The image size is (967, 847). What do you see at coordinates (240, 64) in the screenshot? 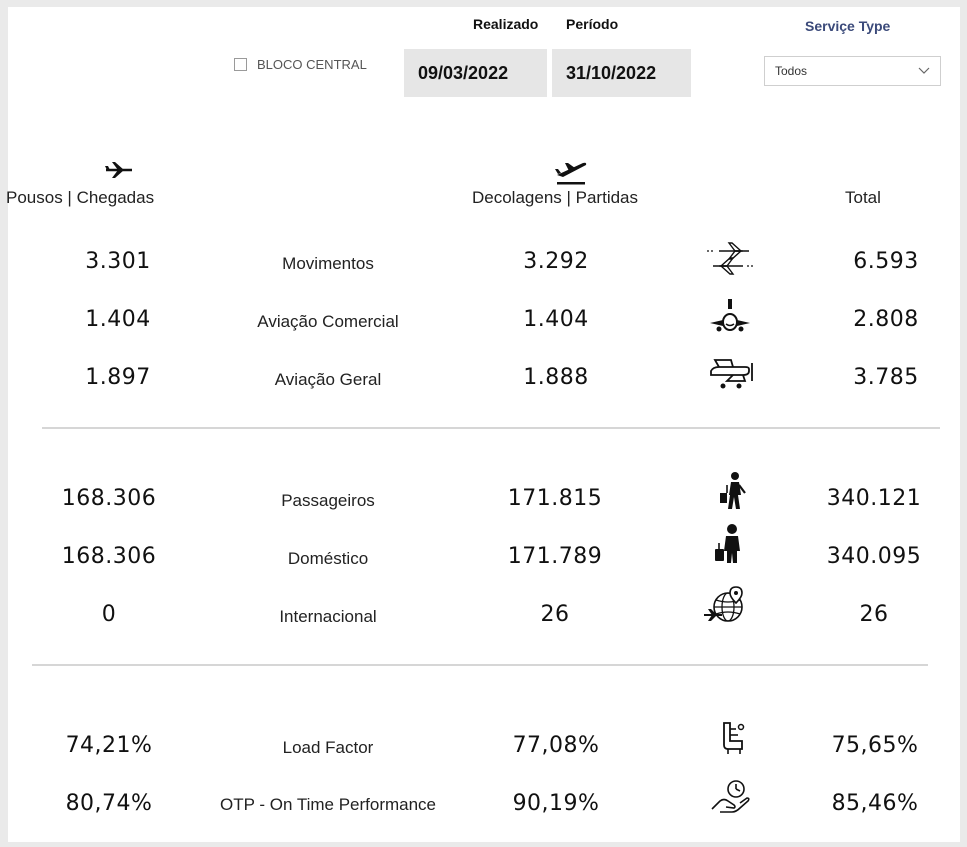
I see `bloco-central-checkbox` at bounding box center [240, 64].